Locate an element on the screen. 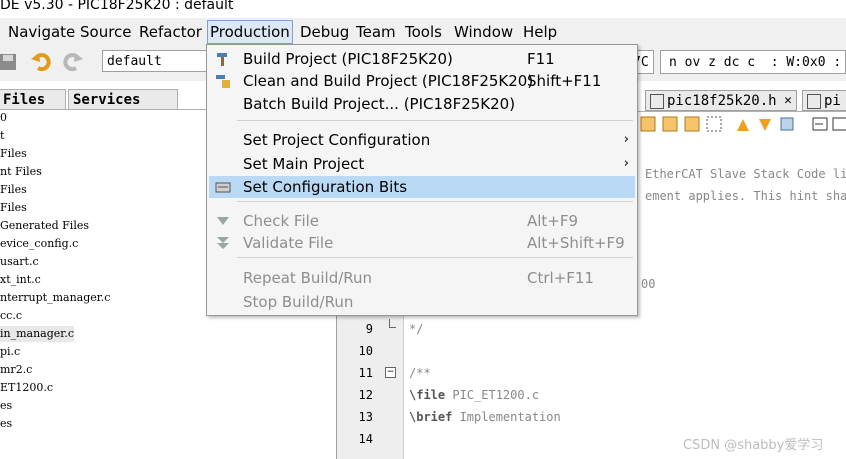 The height and width of the screenshot is (459, 846). tree-item: nt Files is located at coordinates (21, 172).